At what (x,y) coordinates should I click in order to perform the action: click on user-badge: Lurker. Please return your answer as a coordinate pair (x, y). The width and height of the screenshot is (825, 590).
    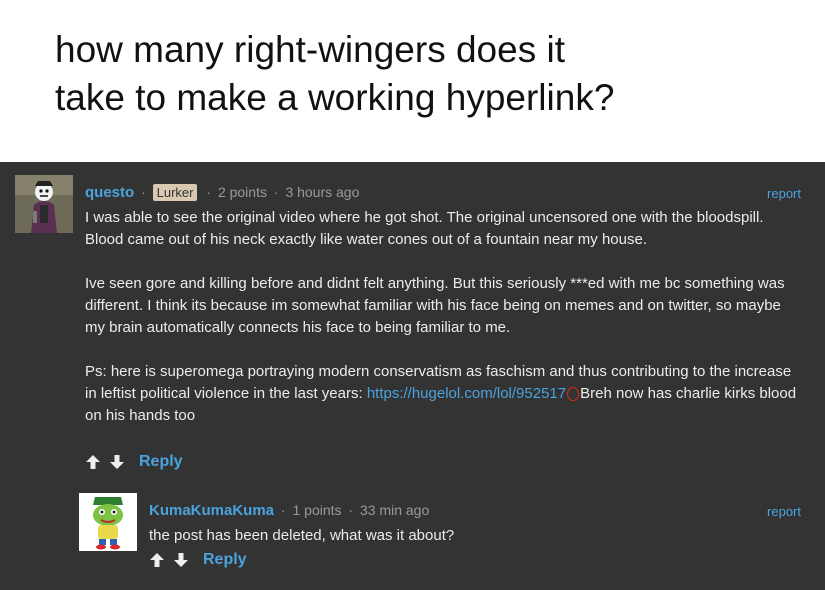
    Looking at the image, I should click on (175, 192).